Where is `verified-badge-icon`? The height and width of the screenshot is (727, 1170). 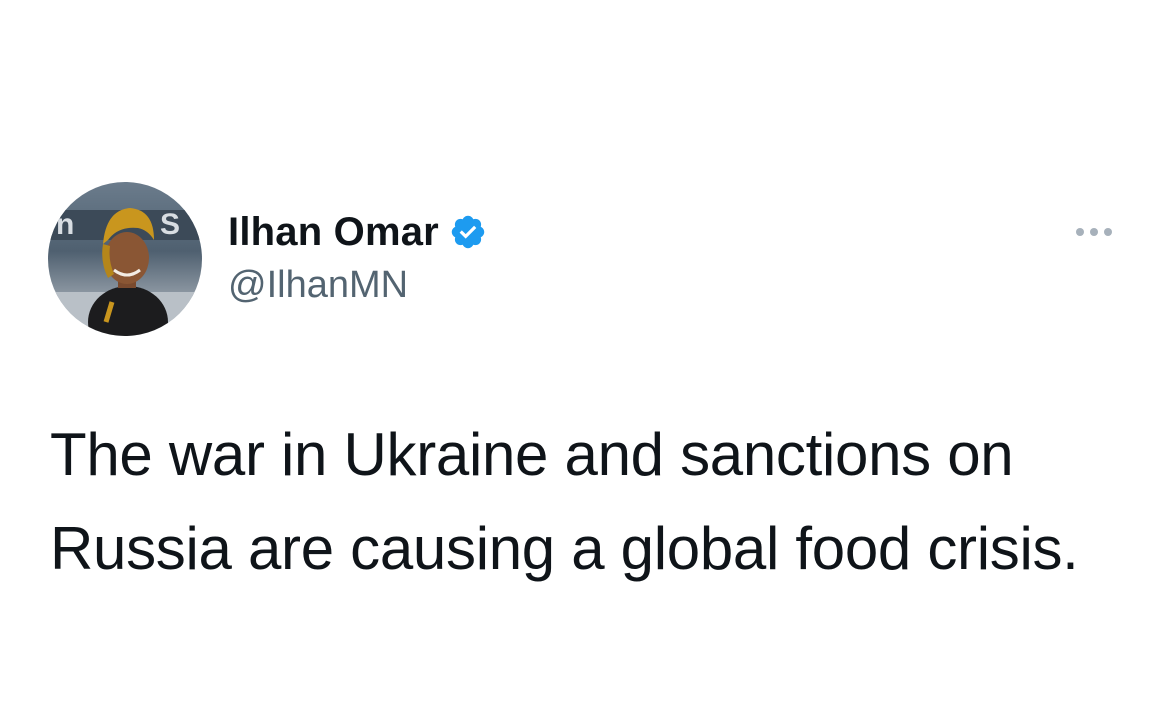
verified-badge-icon is located at coordinates (468, 232).